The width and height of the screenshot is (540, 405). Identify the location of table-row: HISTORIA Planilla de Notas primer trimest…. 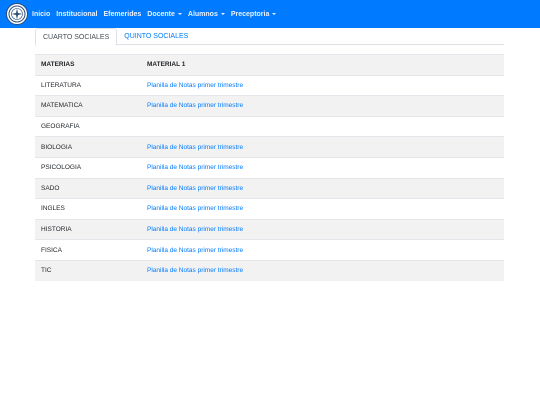
(269, 229).